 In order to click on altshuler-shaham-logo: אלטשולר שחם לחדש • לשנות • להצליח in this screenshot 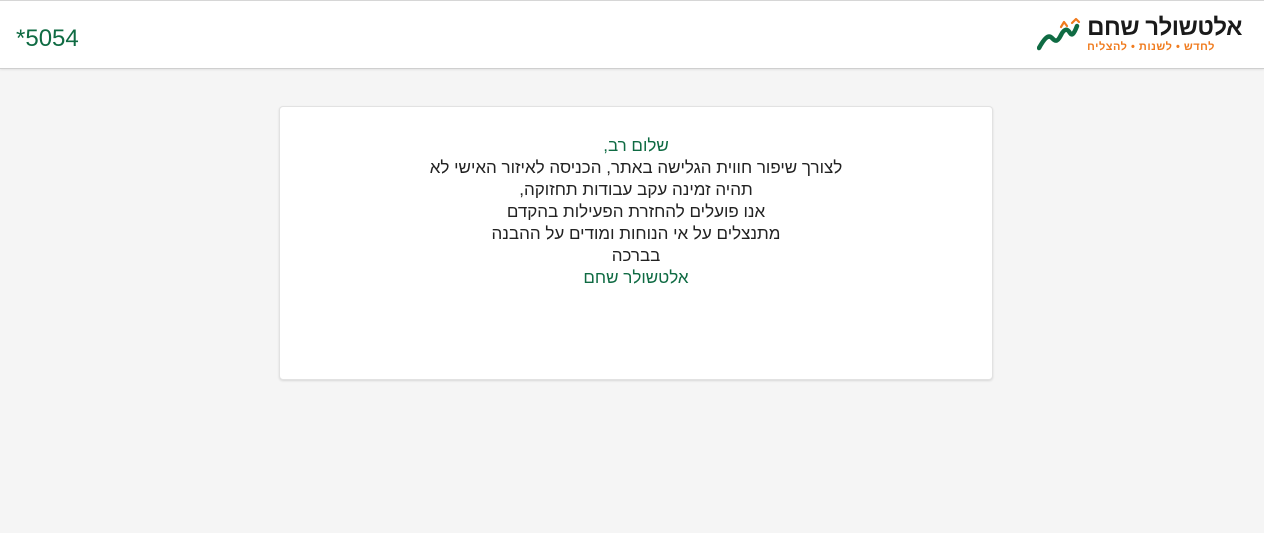, I will do `click(1139, 35)`.